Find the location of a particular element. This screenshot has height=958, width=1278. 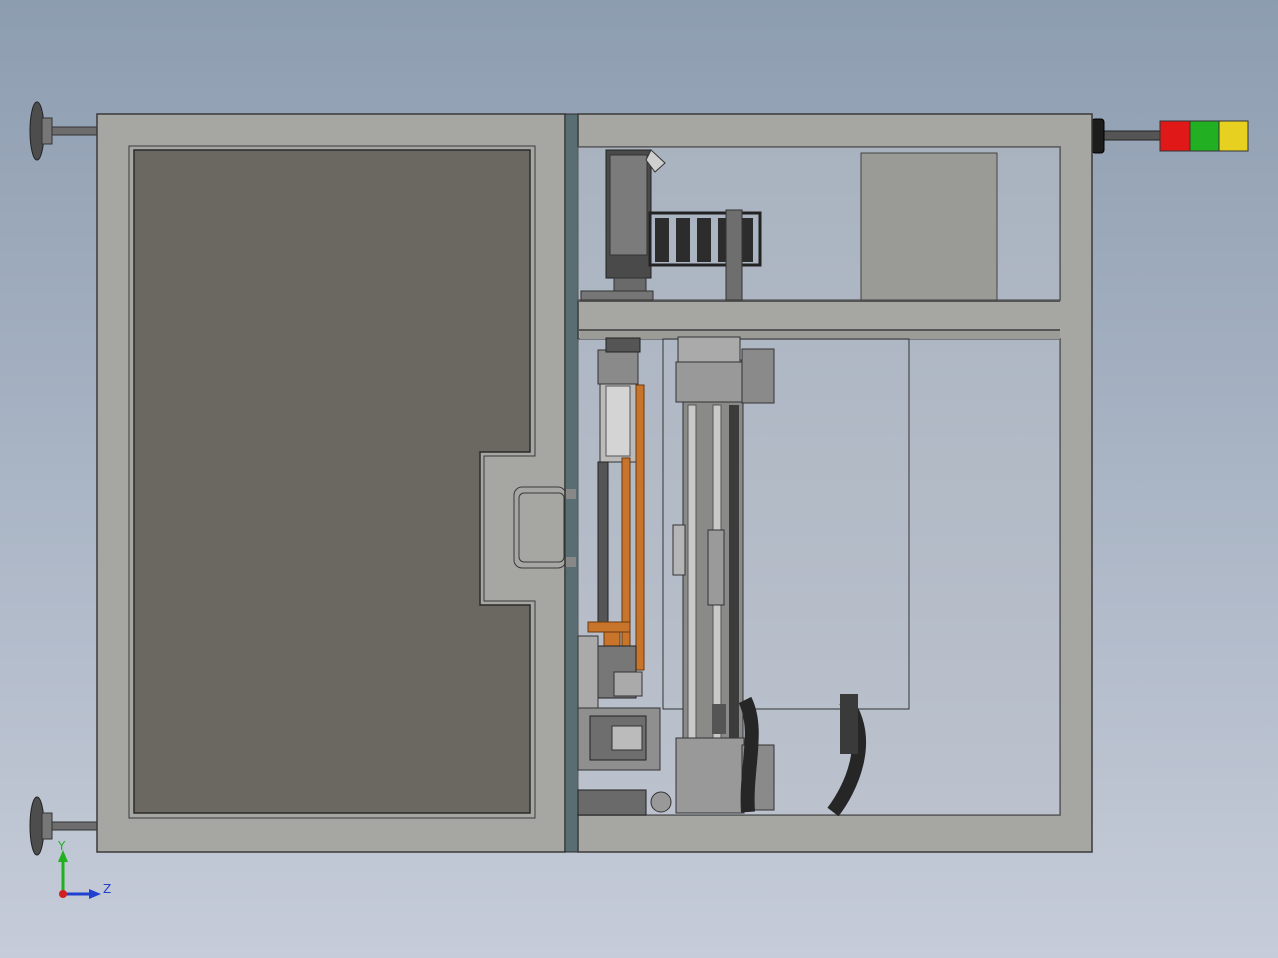

signal-light-green is located at coordinates (1204, 136).